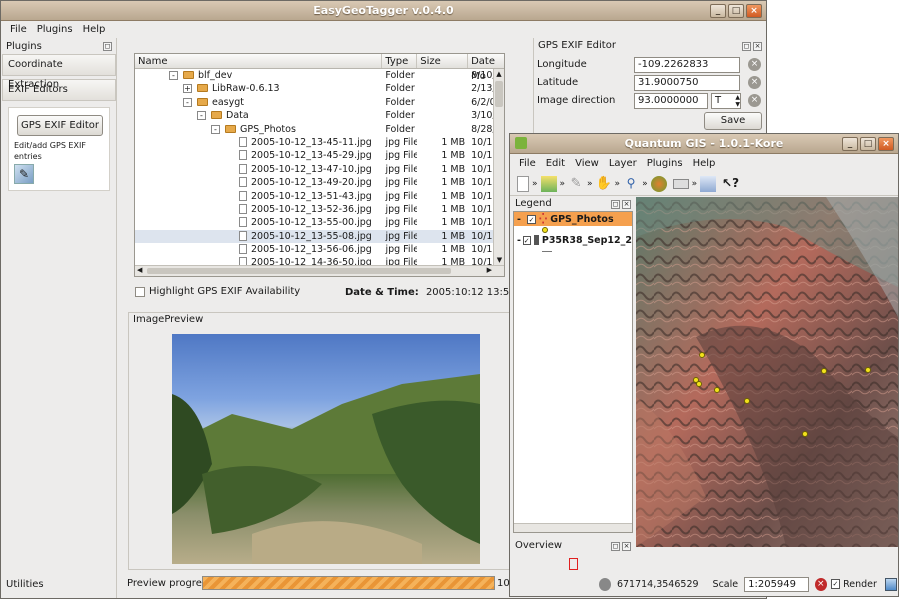 The image size is (901, 599). Describe the element at coordinates (319, 88) in the screenshot. I see `table-row: +LibRaw-0.6.13Folder2/13/09` at that location.